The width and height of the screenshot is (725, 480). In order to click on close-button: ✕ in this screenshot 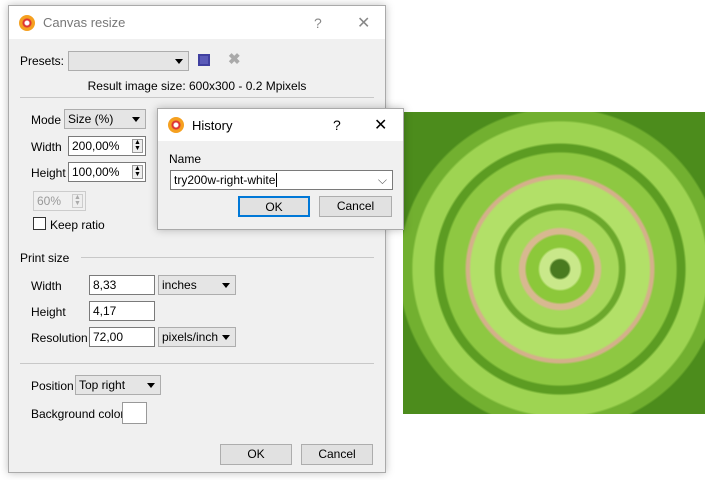, I will do `click(363, 23)`.